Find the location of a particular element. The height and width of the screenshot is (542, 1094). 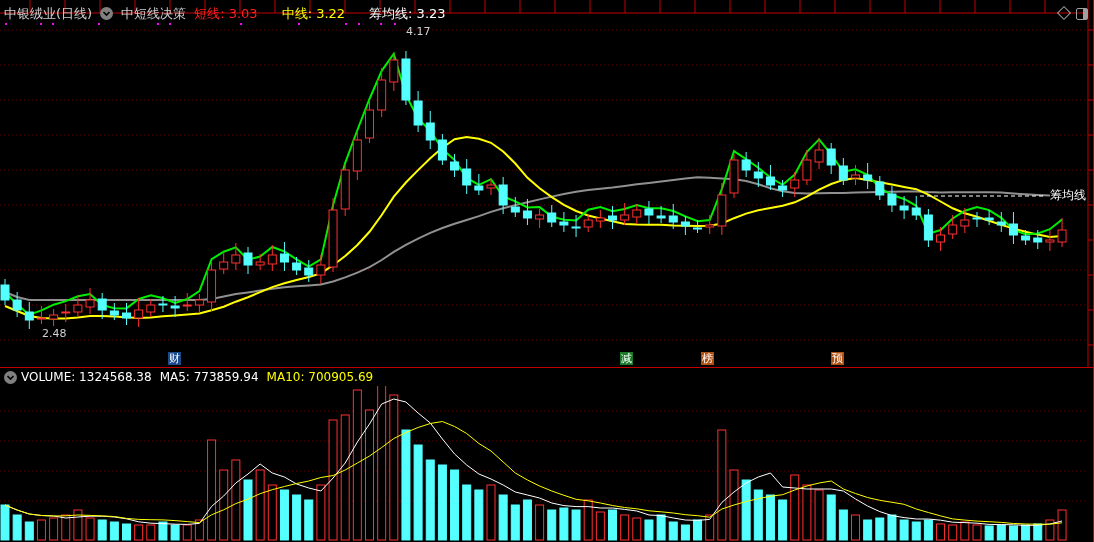

indicator-value: 筹均线: 3.23 is located at coordinates (407, 14).